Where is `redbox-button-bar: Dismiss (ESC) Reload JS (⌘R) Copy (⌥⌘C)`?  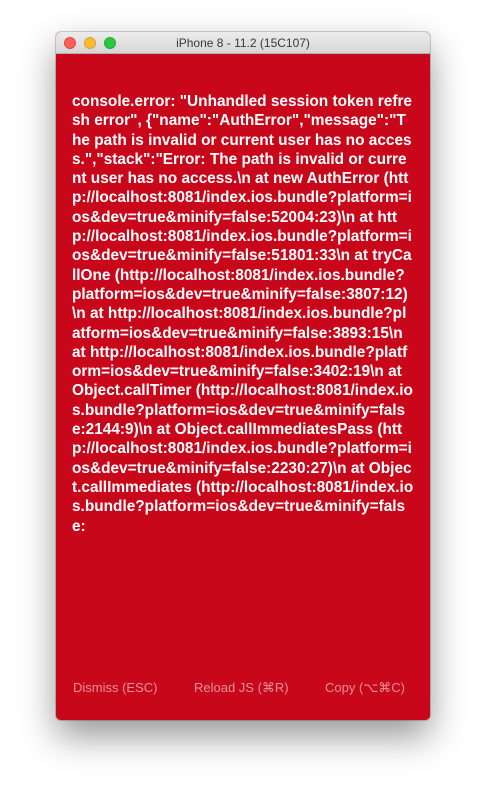
redbox-button-bar: Dismiss (ESC) Reload JS (⌘R) Copy (⌥⌘C) is located at coordinates (243, 688).